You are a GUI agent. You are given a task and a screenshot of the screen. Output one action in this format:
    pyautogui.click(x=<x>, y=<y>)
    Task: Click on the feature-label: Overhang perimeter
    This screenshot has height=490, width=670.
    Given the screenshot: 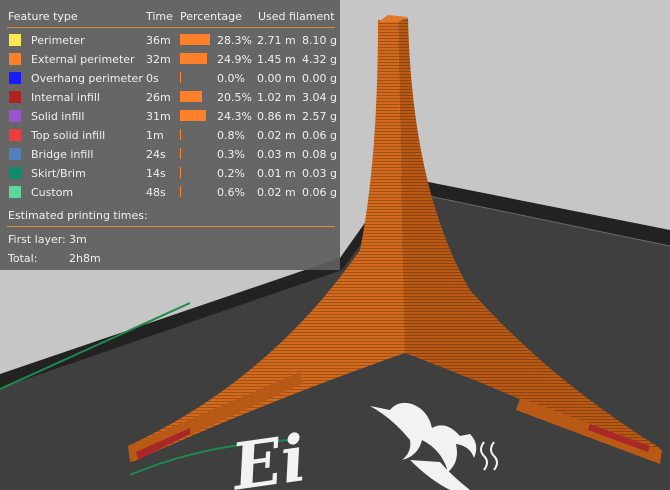 What is the action you would take?
    pyautogui.click(x=87, y=78)
    